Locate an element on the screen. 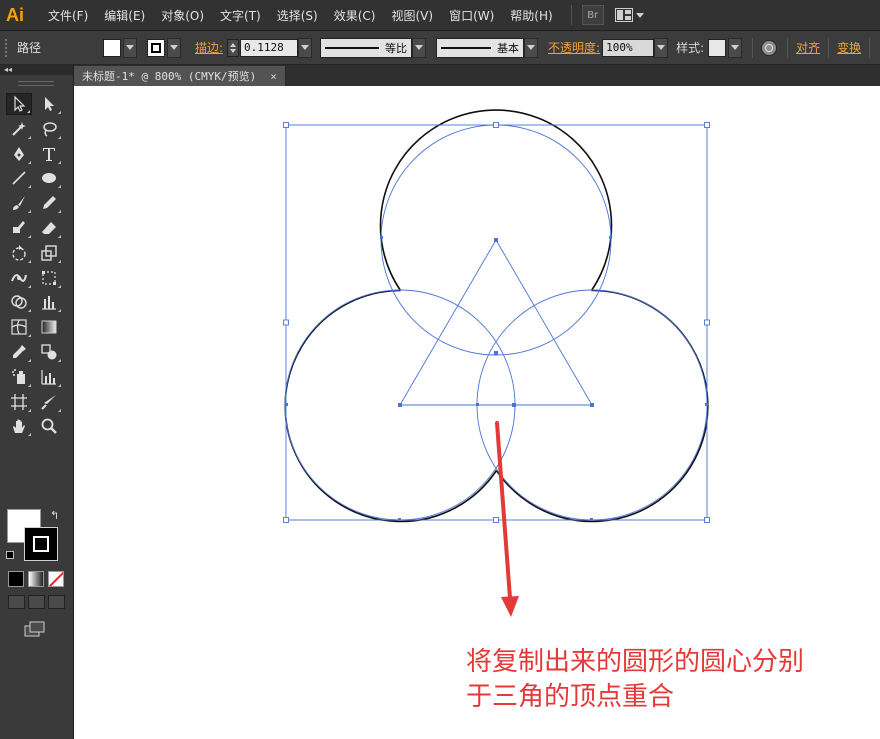  draw-normal-button is located at coordinates (16, 602).